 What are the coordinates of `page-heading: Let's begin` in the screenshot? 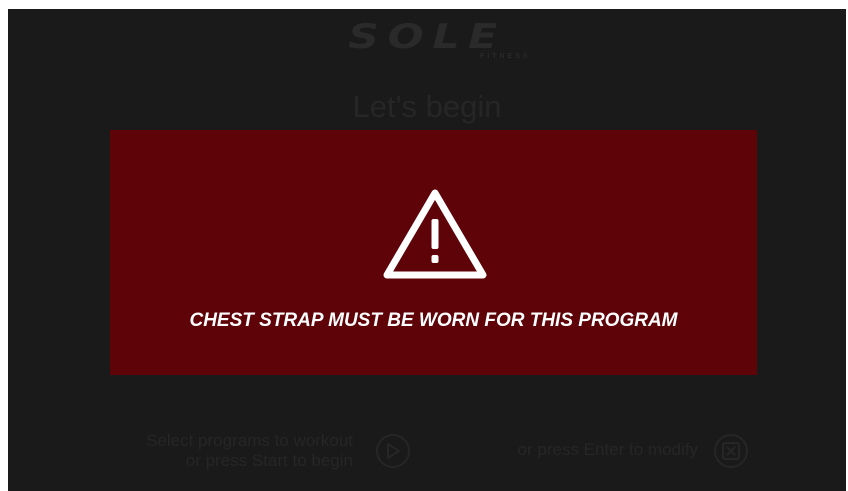 It's located at (427, 106).